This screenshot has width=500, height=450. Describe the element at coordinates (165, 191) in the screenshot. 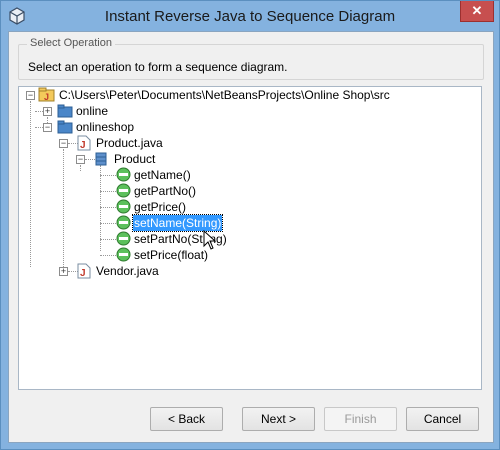

I see `tree-operation: getPartNo()` at that location.